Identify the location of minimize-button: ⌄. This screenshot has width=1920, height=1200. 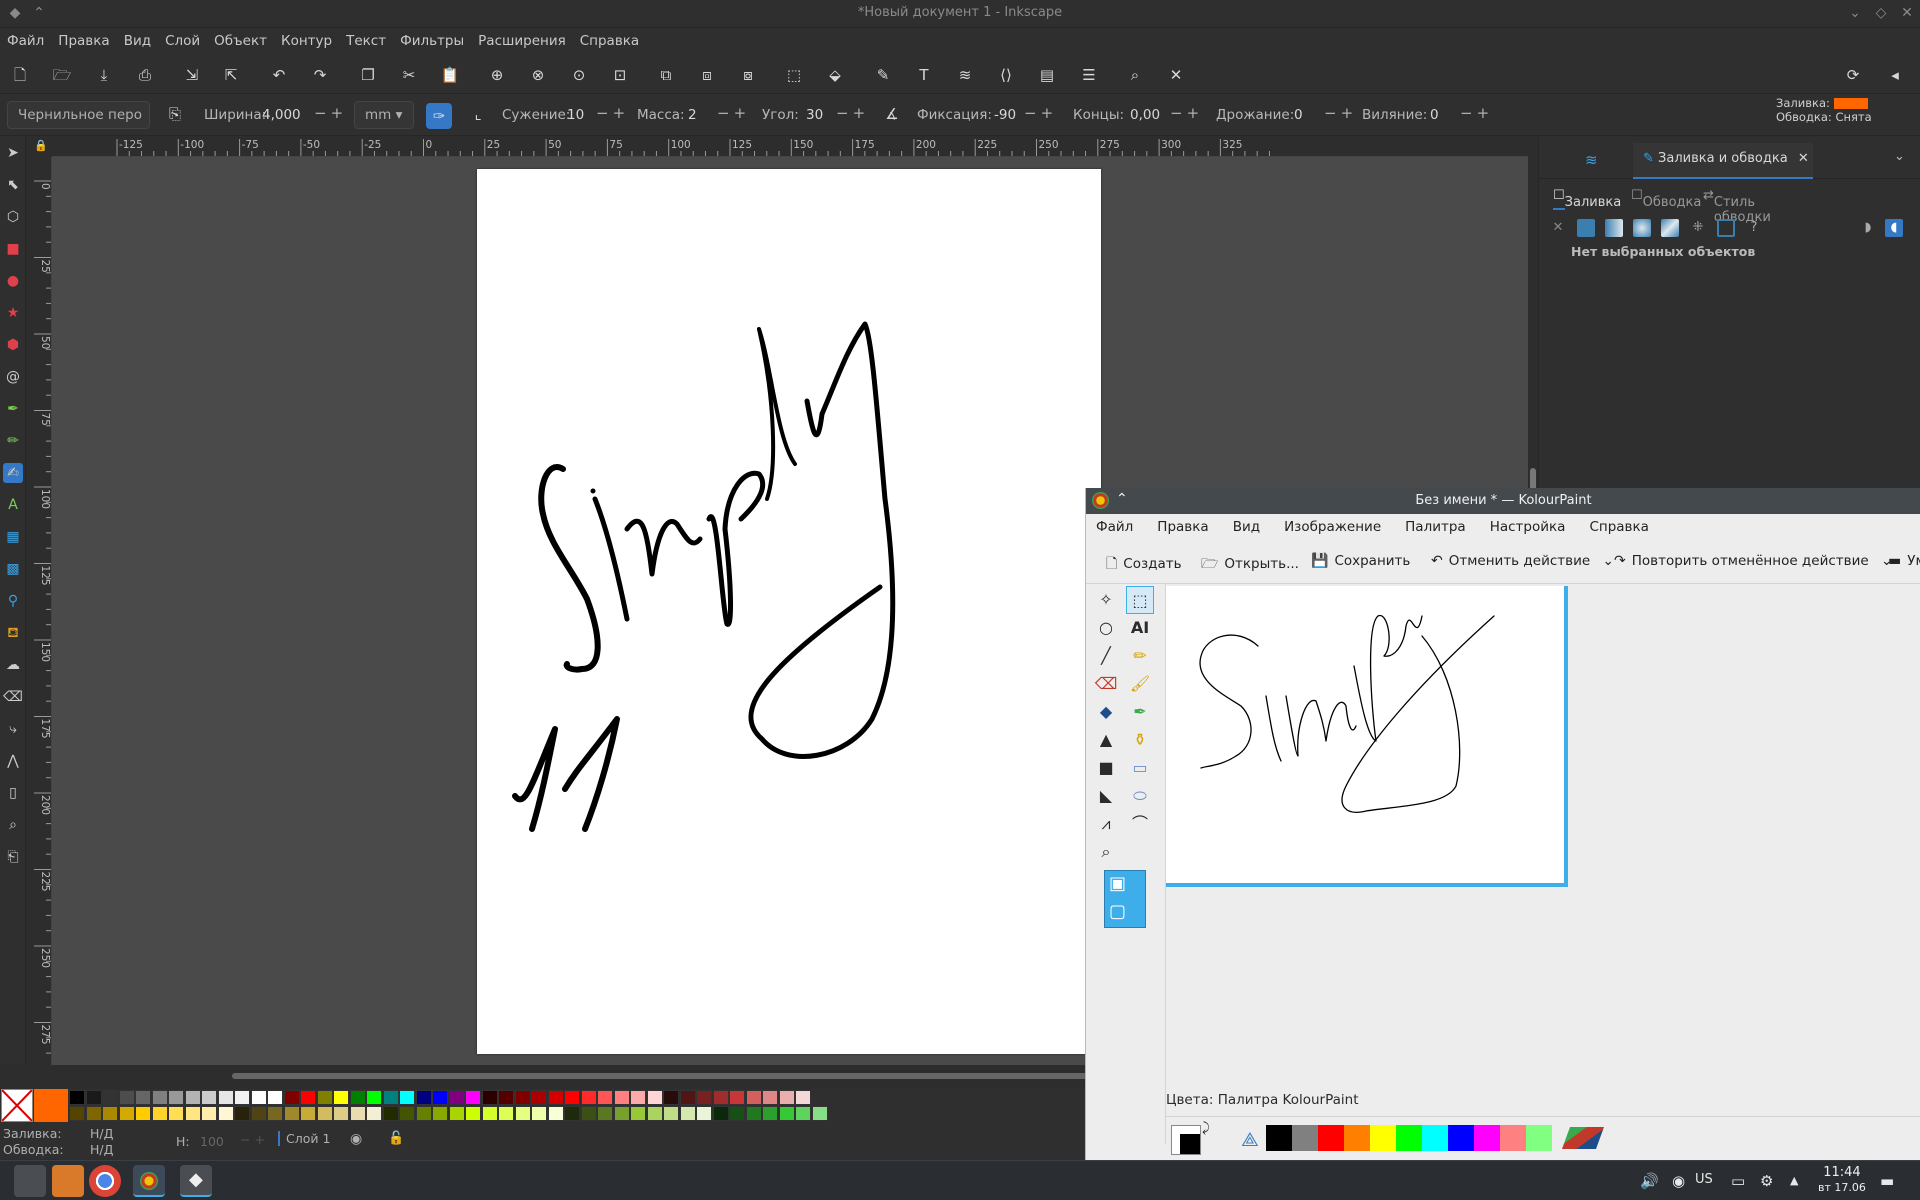
(1855, 13).